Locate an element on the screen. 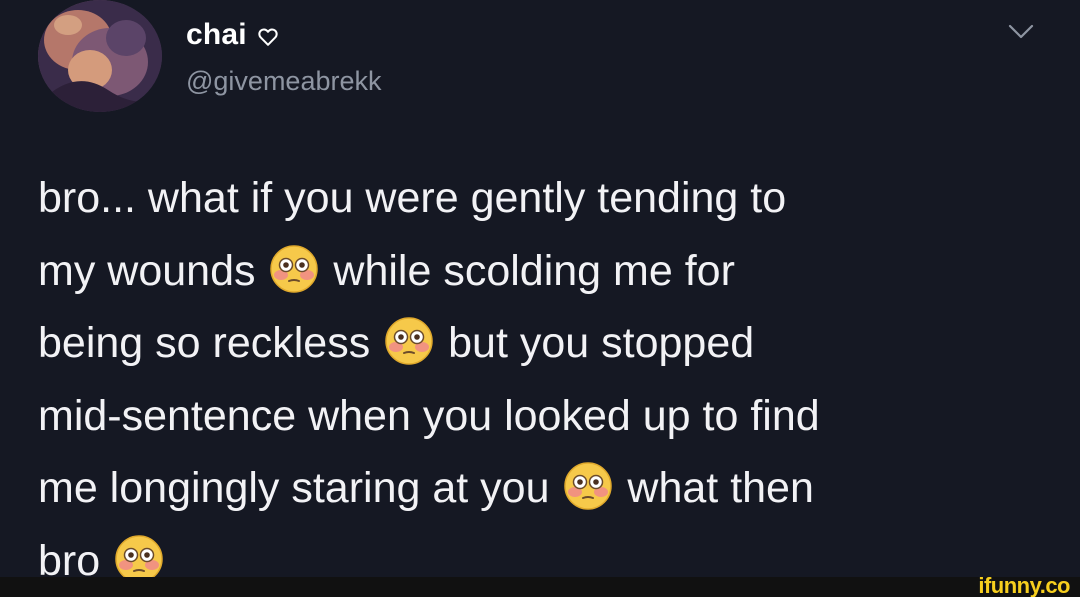 The image size is (1080, 597). tweet-line: being so reckless is located at coordinates (204, 343).